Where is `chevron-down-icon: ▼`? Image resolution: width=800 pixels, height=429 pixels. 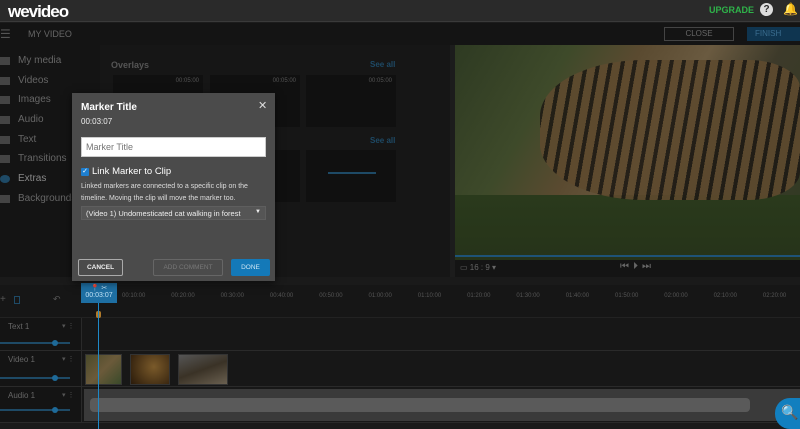 chevron-down-icon: ▼ is located at coordinates (258, 212).